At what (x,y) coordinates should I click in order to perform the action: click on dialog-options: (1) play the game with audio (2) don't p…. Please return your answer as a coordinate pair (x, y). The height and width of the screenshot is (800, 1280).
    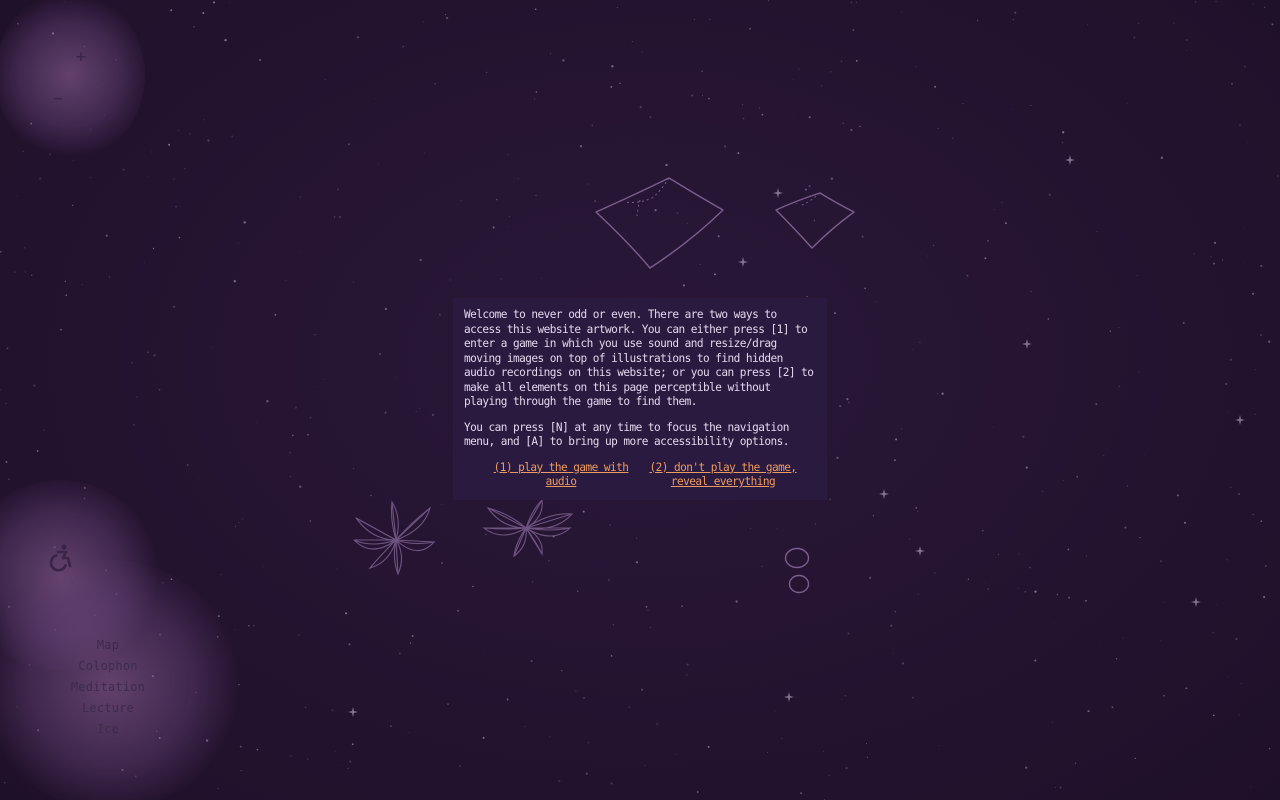
    Looking at the image, I should click on (640, 475).